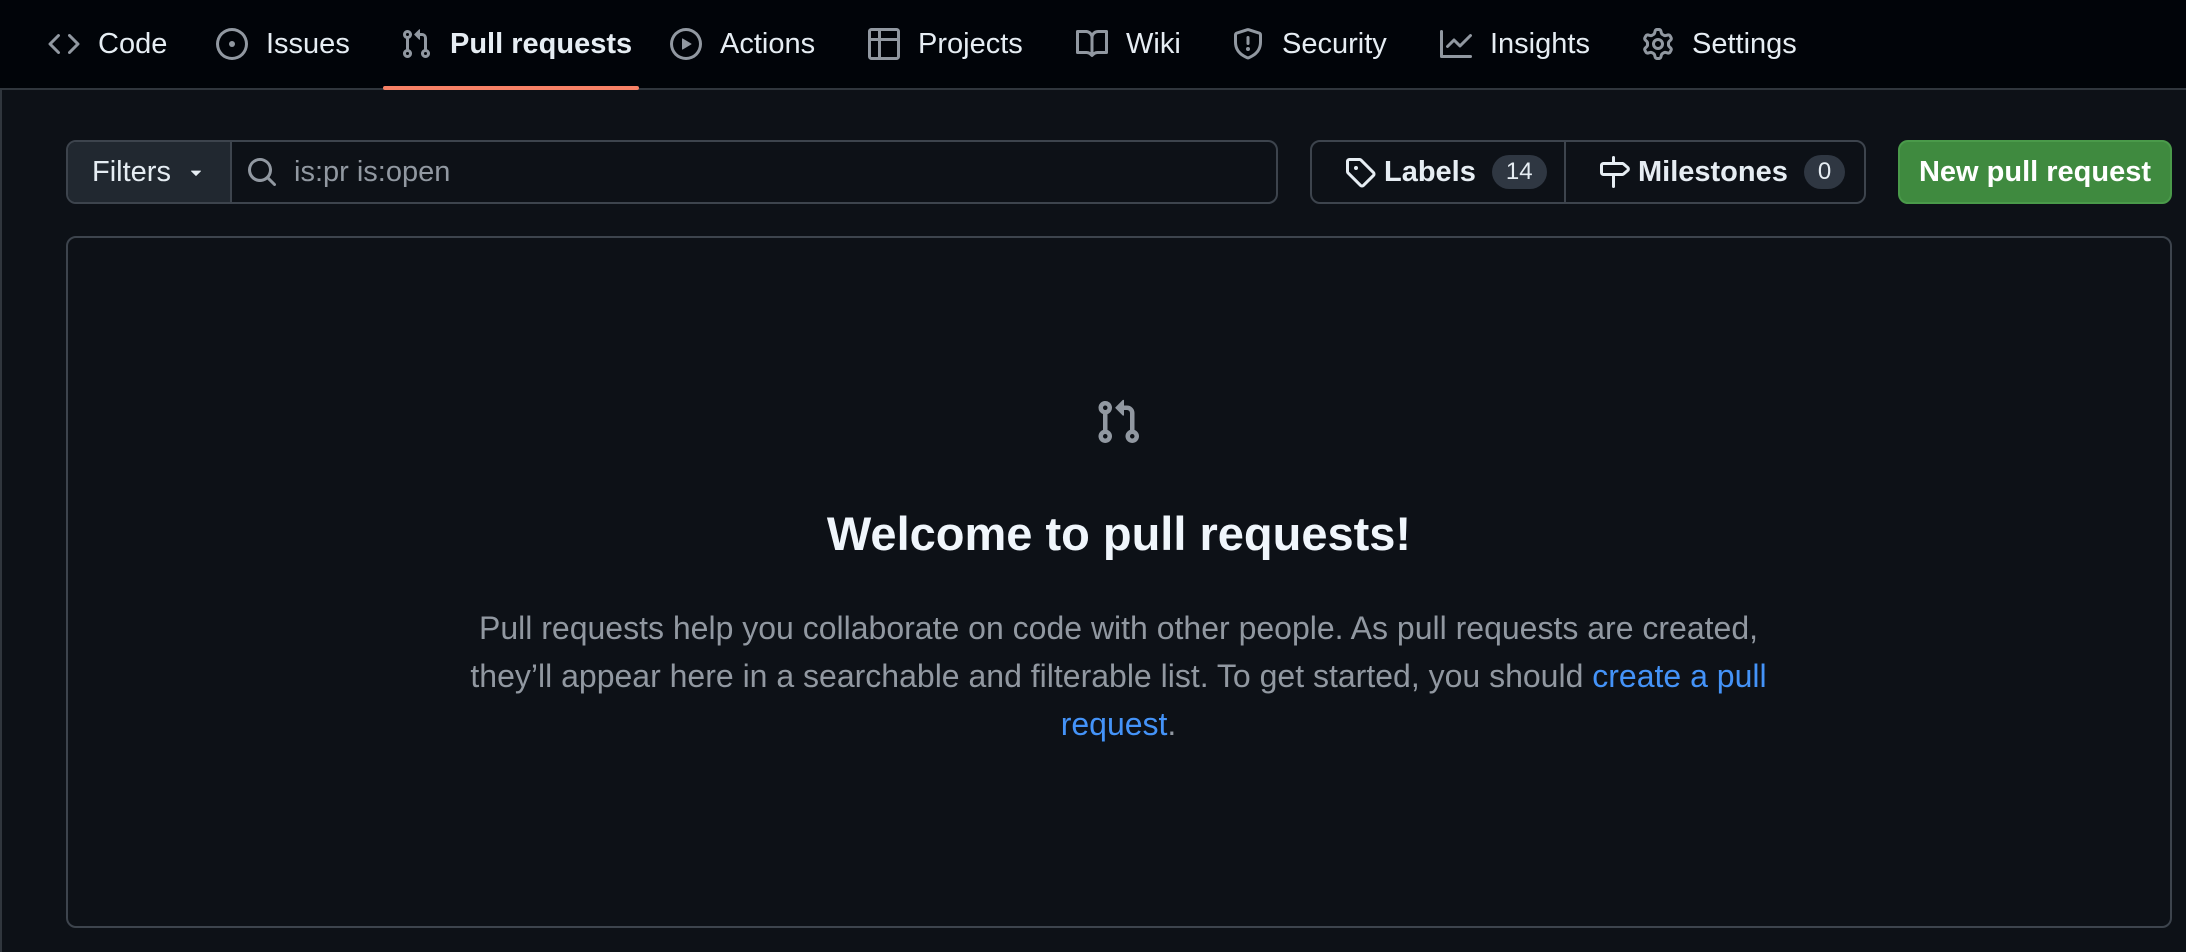  Describe the element at coordinates (308, 43) in the screenshot. I see `tab-label: Issues` at that location.